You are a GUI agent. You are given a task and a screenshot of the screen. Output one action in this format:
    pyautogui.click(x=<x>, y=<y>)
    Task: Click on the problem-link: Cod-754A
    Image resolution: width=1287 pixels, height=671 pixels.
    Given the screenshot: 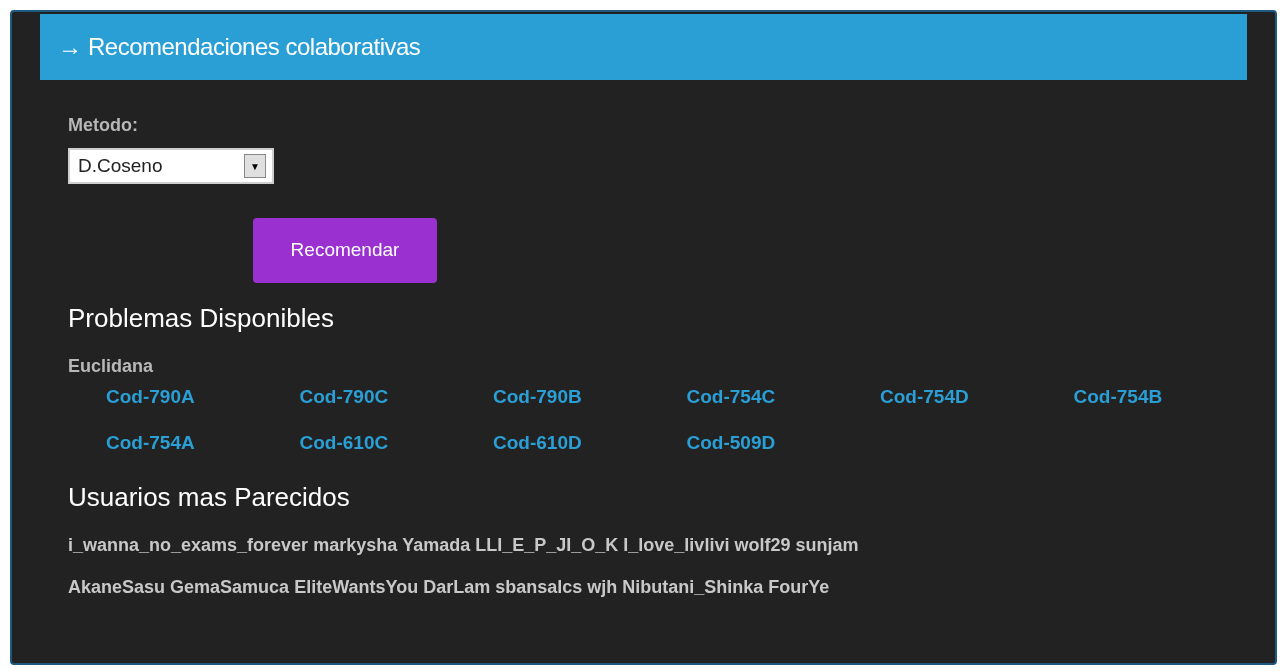 What is the action you would take?
    pyautogui.click(x=150, y=442)
    